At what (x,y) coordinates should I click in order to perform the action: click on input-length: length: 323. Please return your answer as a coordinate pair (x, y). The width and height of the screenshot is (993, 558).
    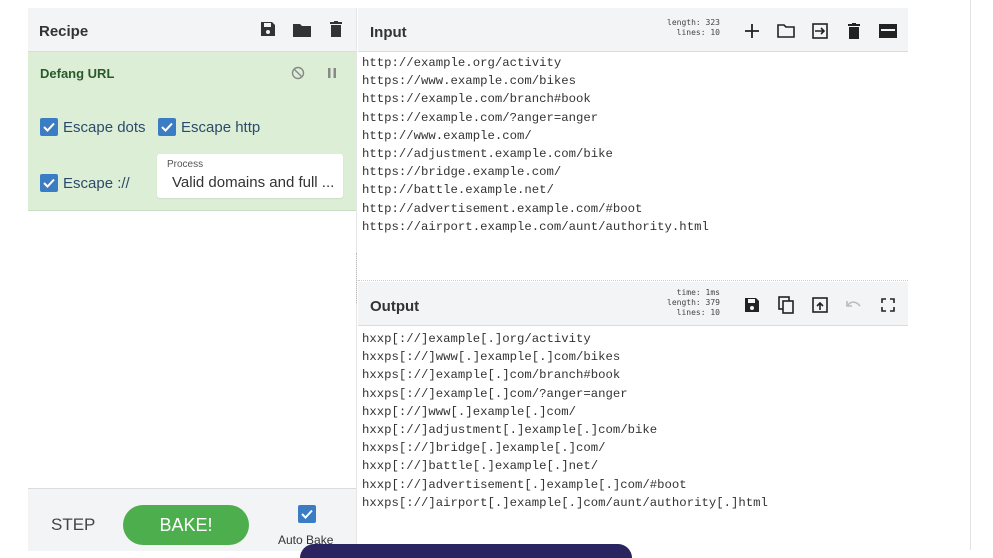
    Looking at the image, I should click on (693, 22).